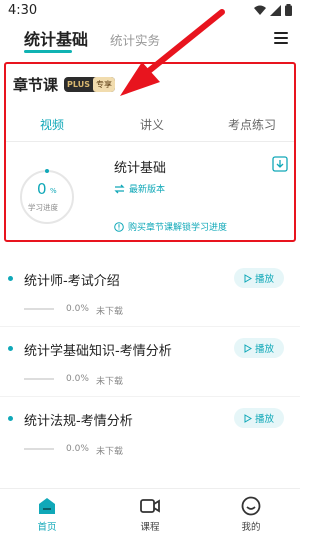  I want to click on course-title: 统计基础, so click(140, 168).